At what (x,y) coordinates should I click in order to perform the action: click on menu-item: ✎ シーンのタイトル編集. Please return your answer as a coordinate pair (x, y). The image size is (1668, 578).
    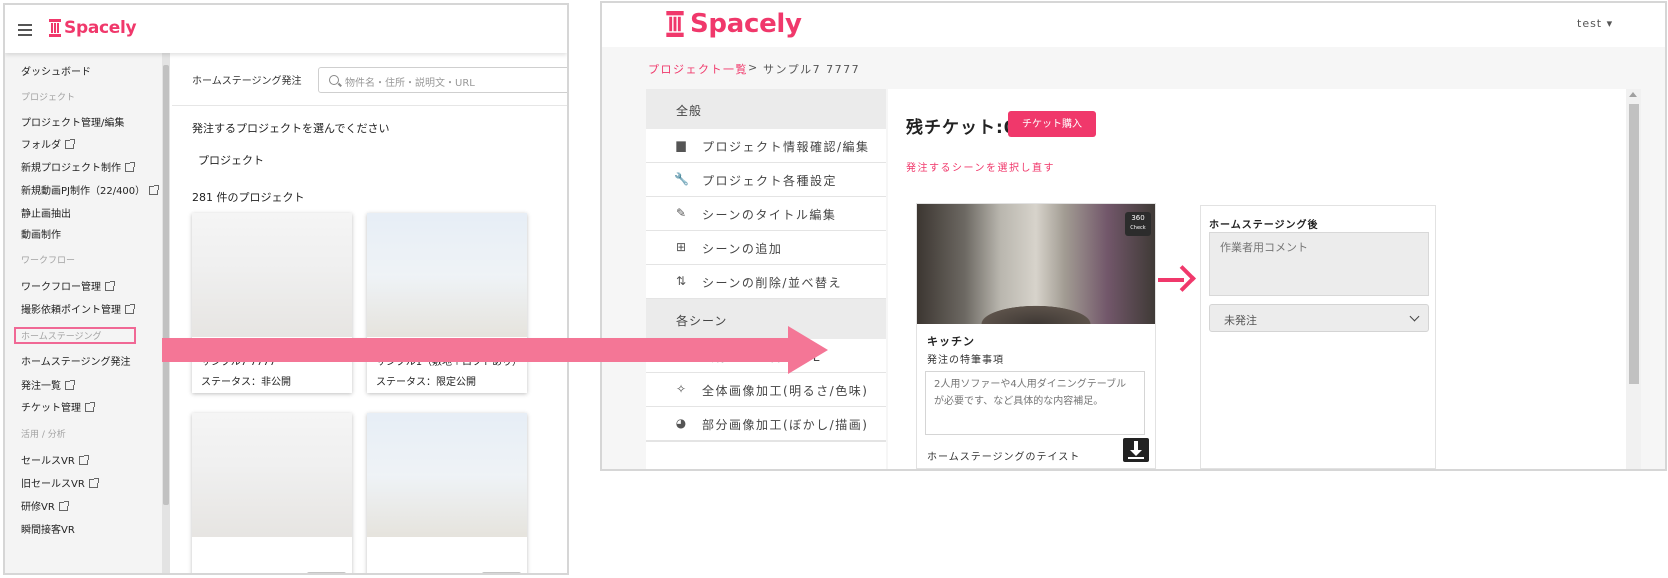
    Looking at the image, I should click on (766, 214).